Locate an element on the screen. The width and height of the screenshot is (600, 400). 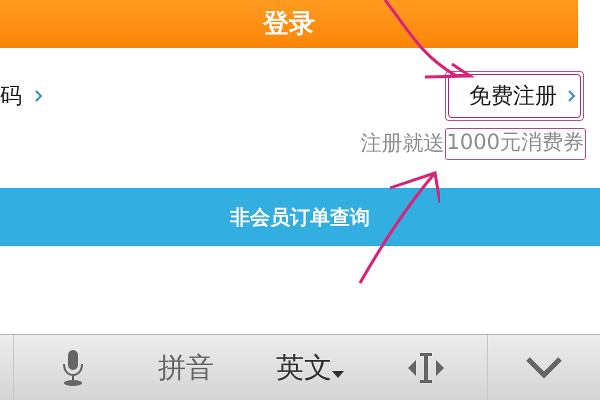
language-dropdown: 英文 is located at coordinates (310, 367).